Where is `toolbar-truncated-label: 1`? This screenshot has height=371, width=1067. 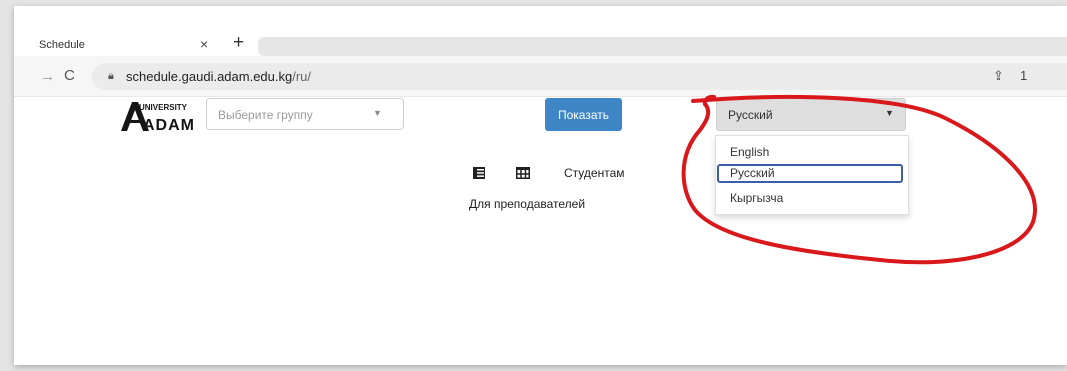
toolbar-truncated-label: 1 is located at coordinates (1023, 75).